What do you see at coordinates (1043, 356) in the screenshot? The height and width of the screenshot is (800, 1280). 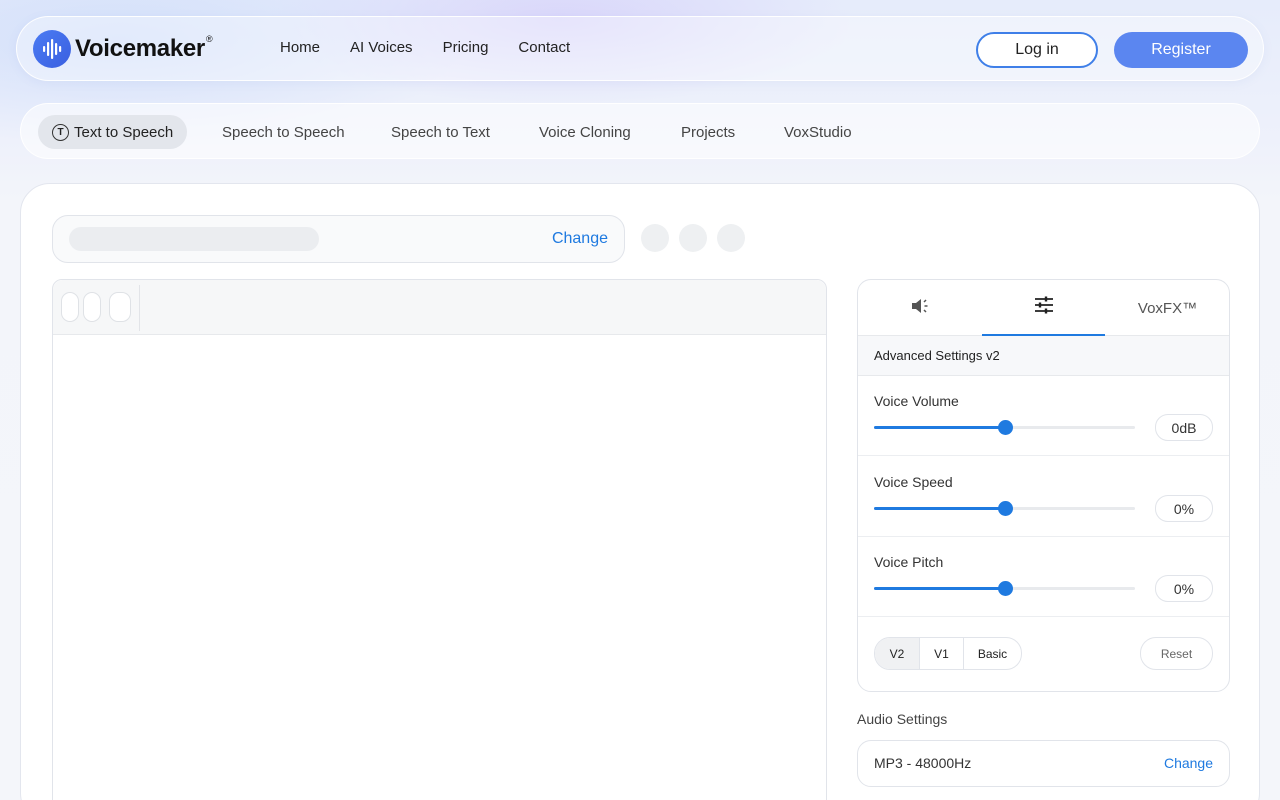 I see `advanced-settings-title: Advanced Settings v2` at bounding box center [1043, 356].